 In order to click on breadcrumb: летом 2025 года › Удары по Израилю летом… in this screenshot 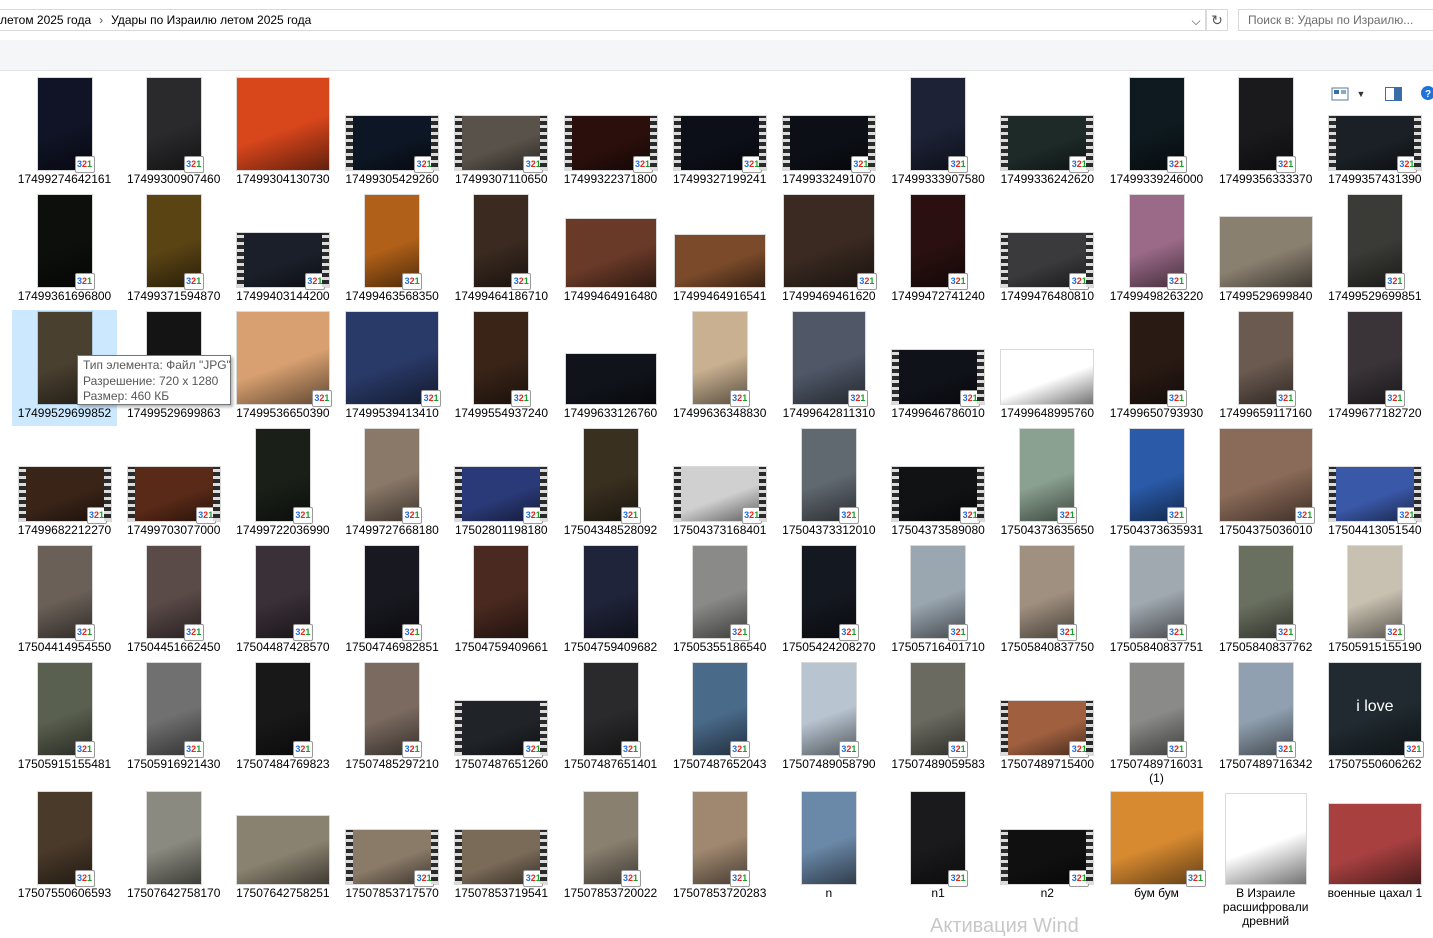, I will do `click(603, 20)`.